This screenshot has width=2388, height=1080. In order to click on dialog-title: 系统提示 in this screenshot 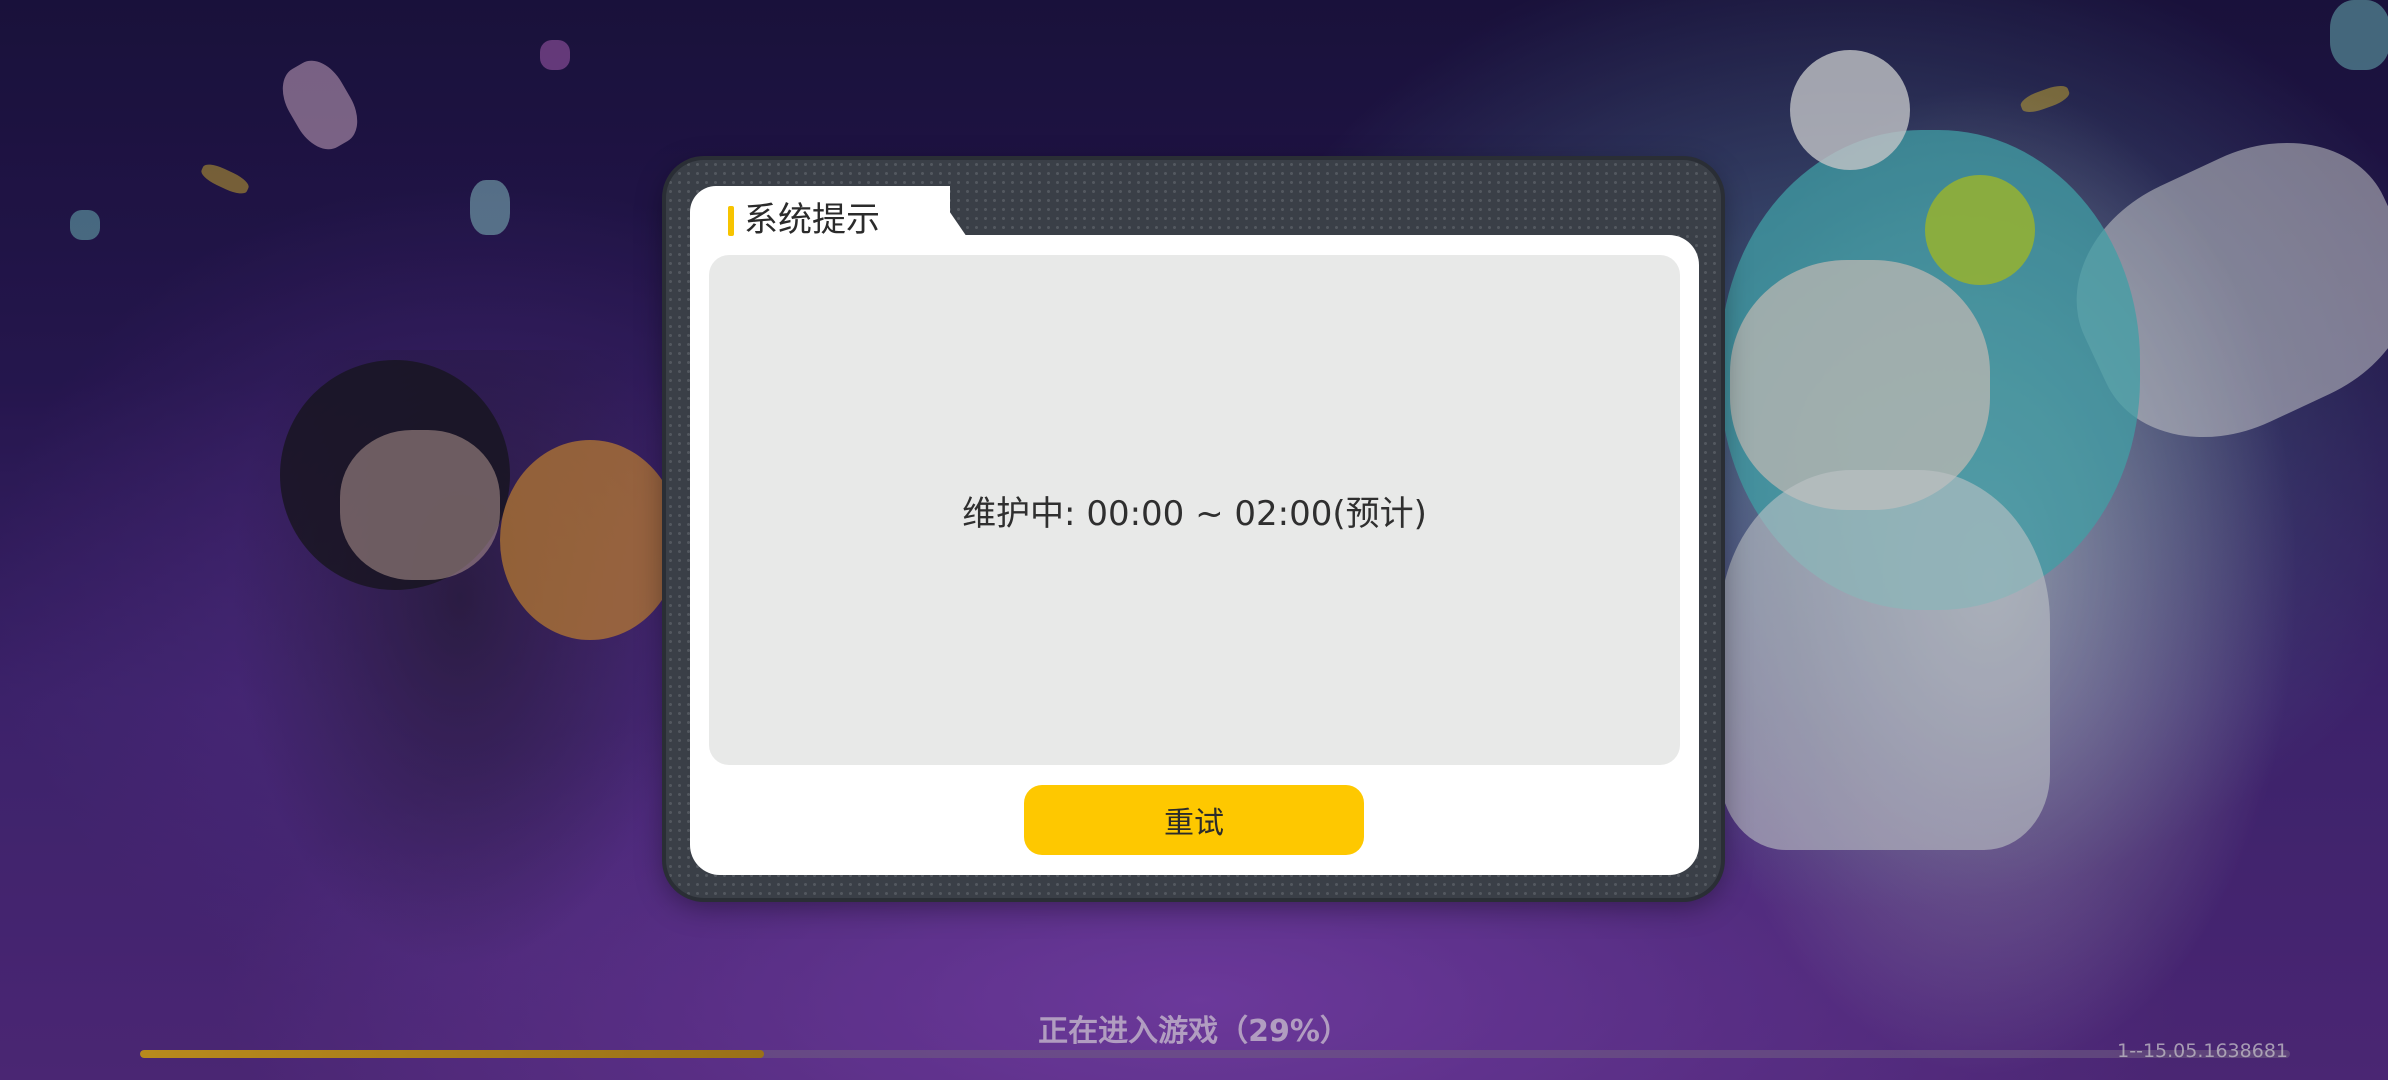, I will do `click(812, 220)`.